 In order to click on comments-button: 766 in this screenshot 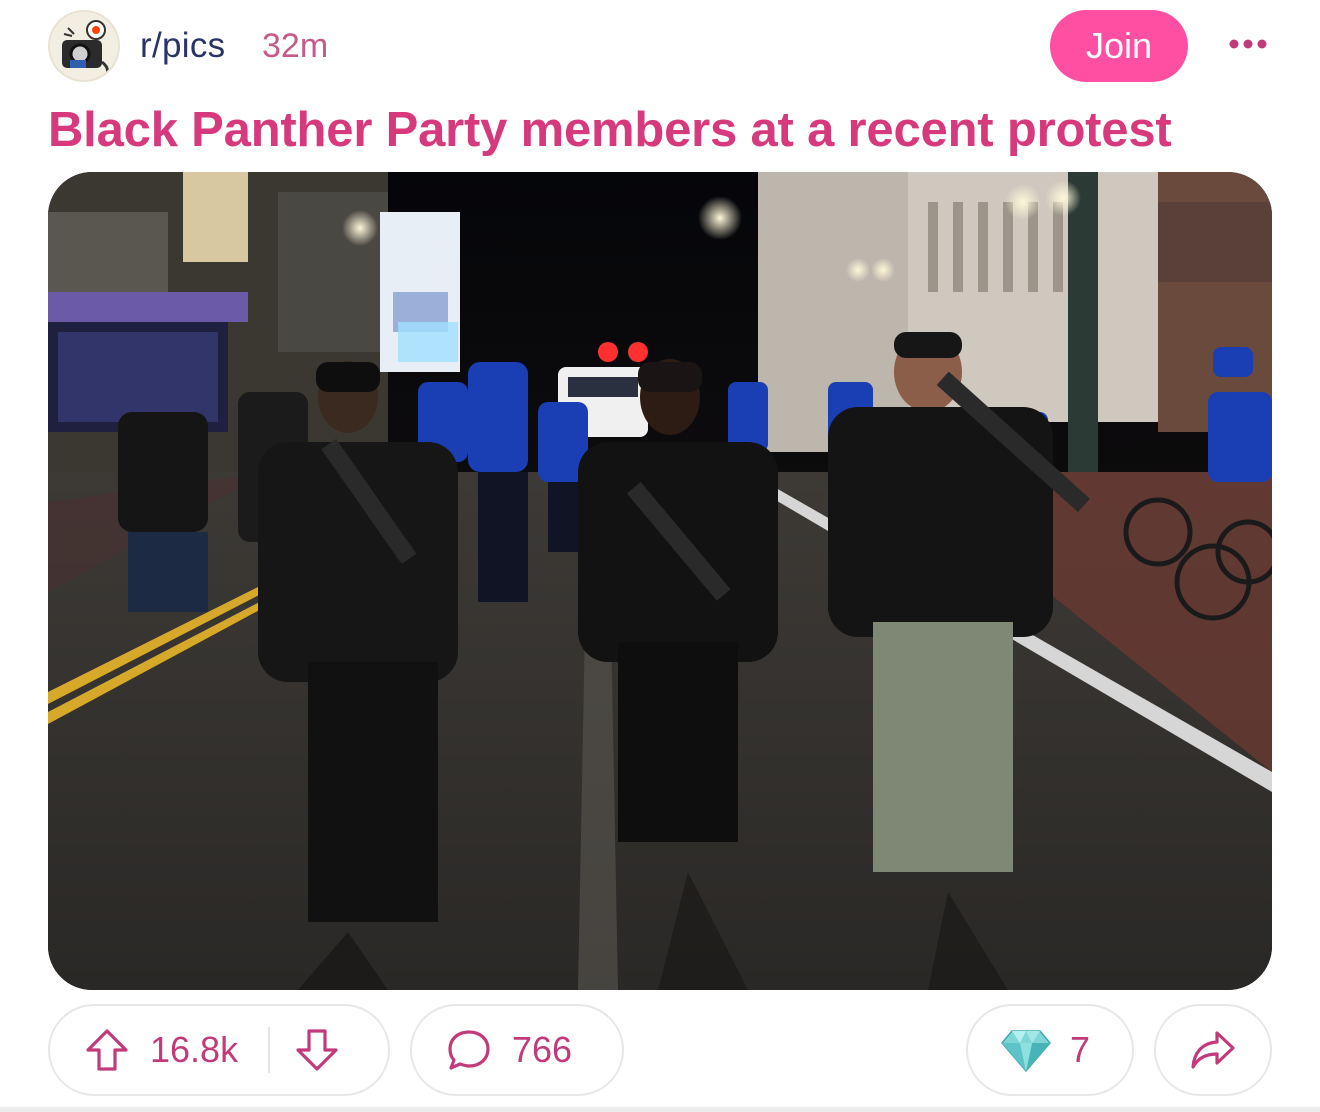, I will do `click(517, 1050)`.